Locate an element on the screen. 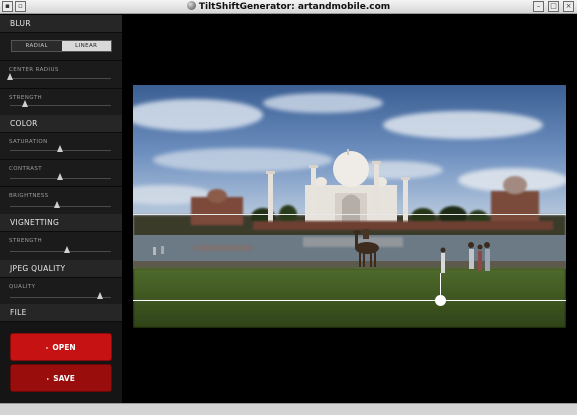 The height and width of the screenshot is (415, 577). blur-strength-slider-thumb is located at coordinates (24, 103).